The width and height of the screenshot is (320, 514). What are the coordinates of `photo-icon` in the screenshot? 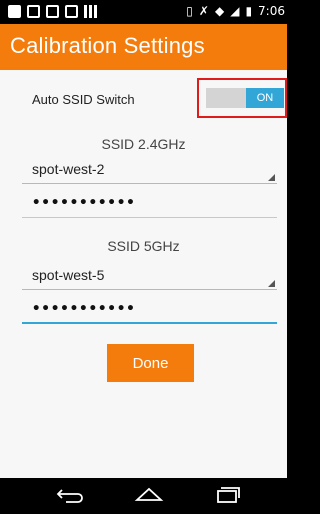 It's located at (14, 11).